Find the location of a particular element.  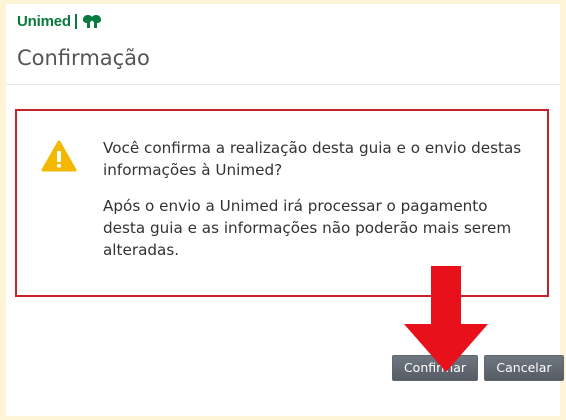

unimed-logo: Unimed is located at coordinates (59, 21).